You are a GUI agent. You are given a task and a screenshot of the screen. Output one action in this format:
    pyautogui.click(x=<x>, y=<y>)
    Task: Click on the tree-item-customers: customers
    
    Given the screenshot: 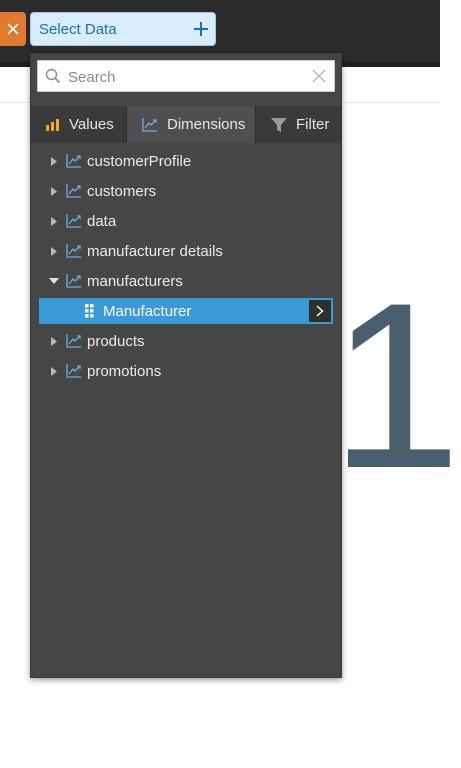 What is the action you would take?
    pyautogui.click(x=186, y=191)
    